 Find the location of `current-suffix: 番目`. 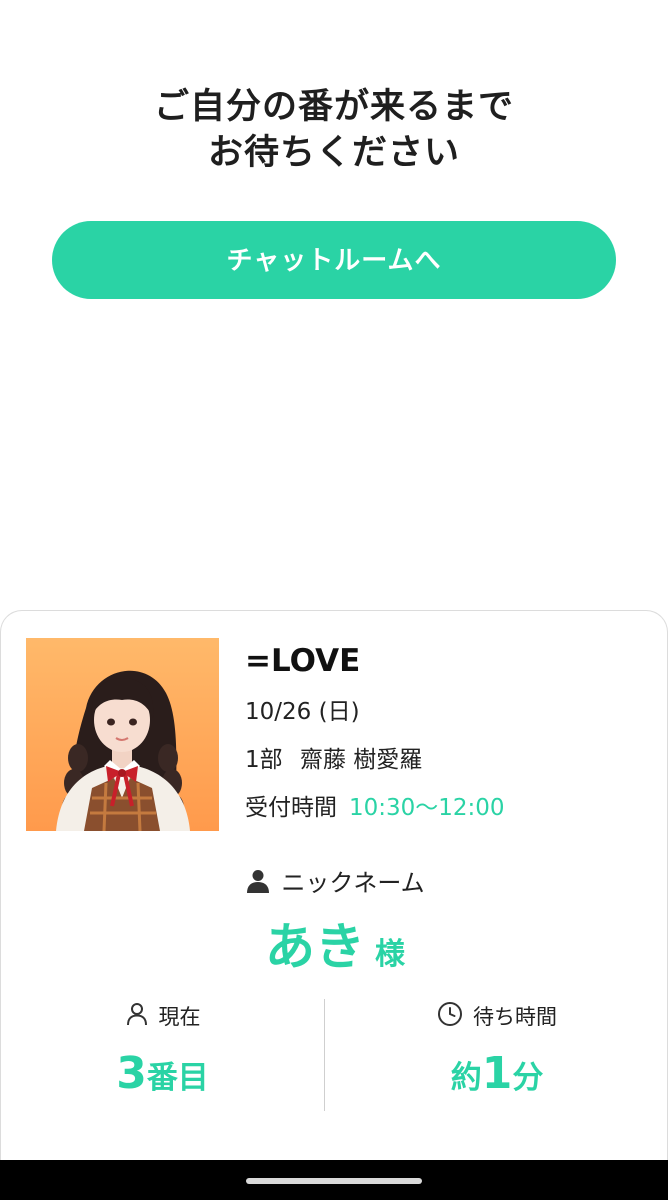

current-suffix: 番目 is located at coordinates (177, 1078).